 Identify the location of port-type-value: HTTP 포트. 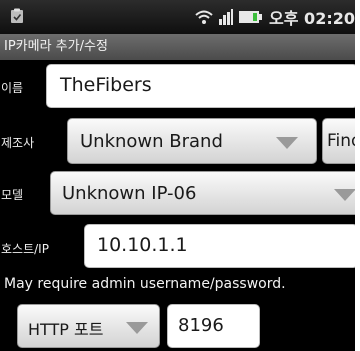
(66, 329).